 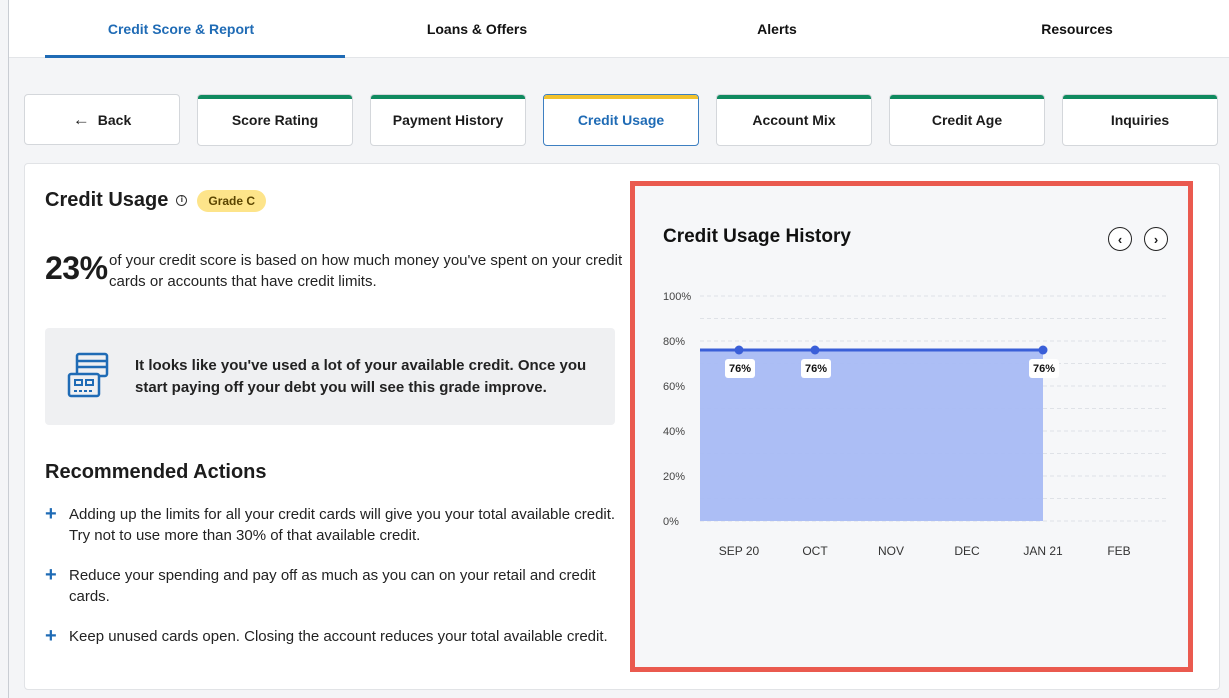 I want to click on y-tick-label: 40%, so click(x=674, y=432).